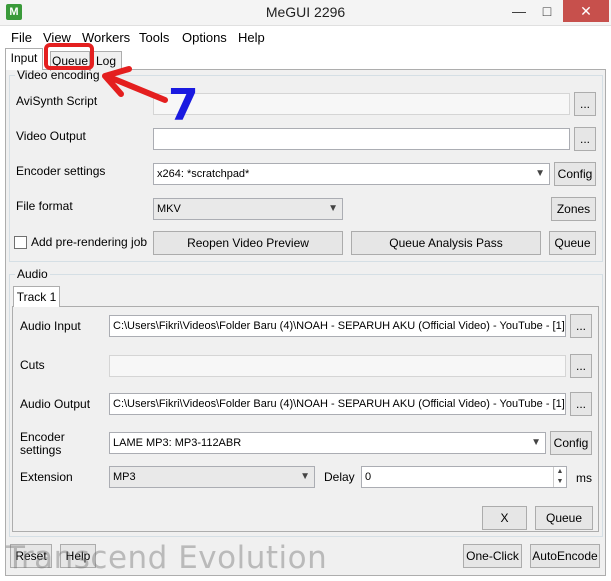 The height and width of the screenshot is (581, 611). What do you see at coordinates (20, 242) in the screenshot?
I see `add-prerendering-checkbox` at bounding box center [20, 242].